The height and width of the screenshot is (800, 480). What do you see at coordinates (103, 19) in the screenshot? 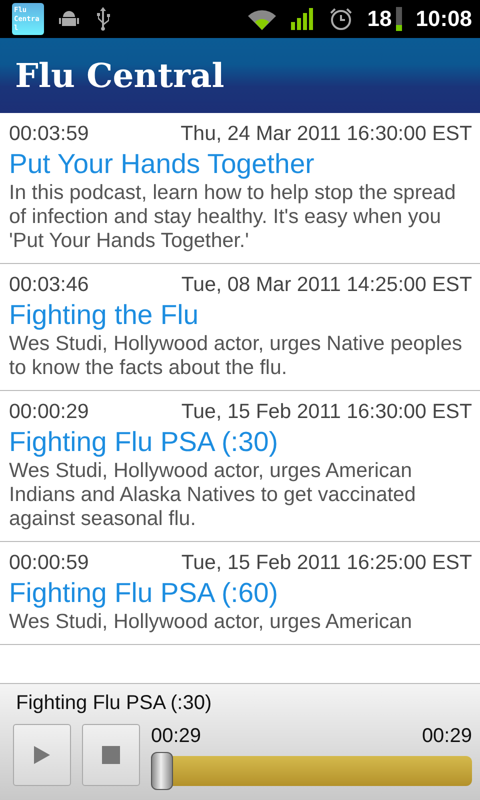
I see `usb-icon` at bounding box center [103, 19].